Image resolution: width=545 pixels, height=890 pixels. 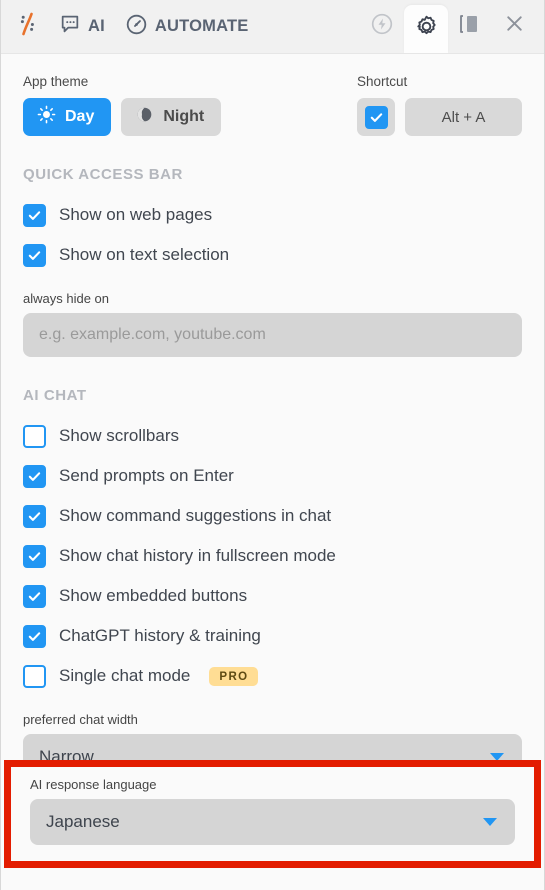 I want to click on app-theme-group: App theme Day Night, so click(x=190, y=105).